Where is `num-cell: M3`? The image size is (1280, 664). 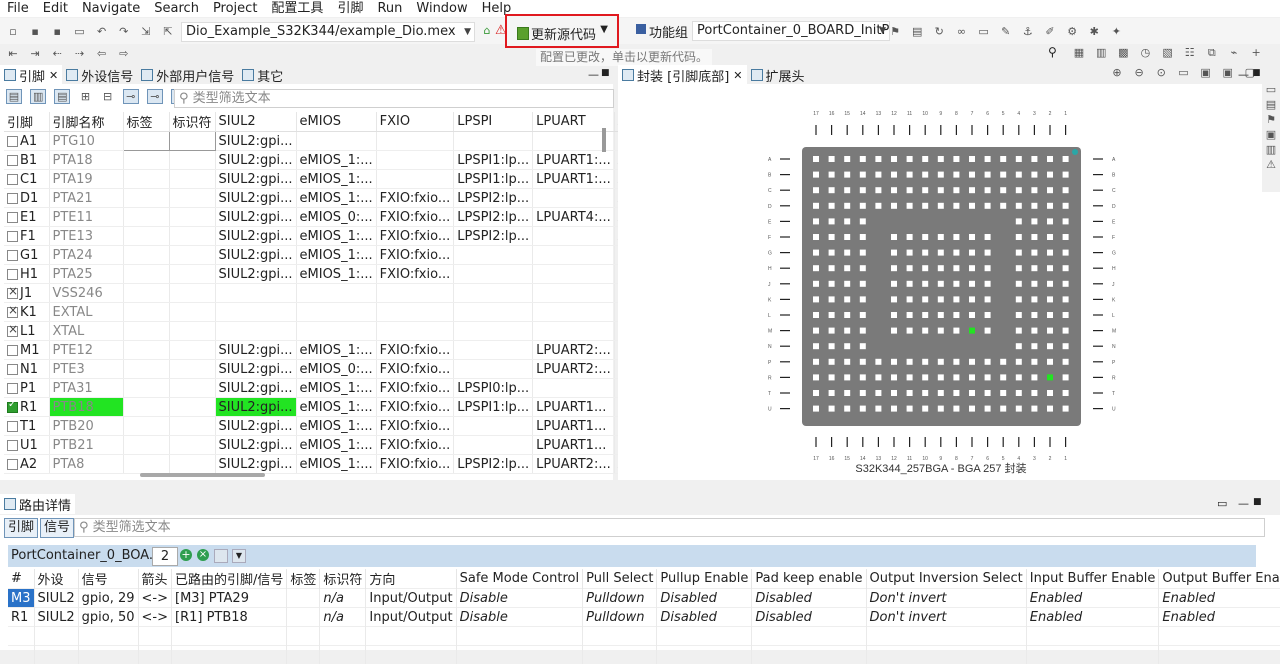 num-cell: M3 is located at coordinates (21, 598).